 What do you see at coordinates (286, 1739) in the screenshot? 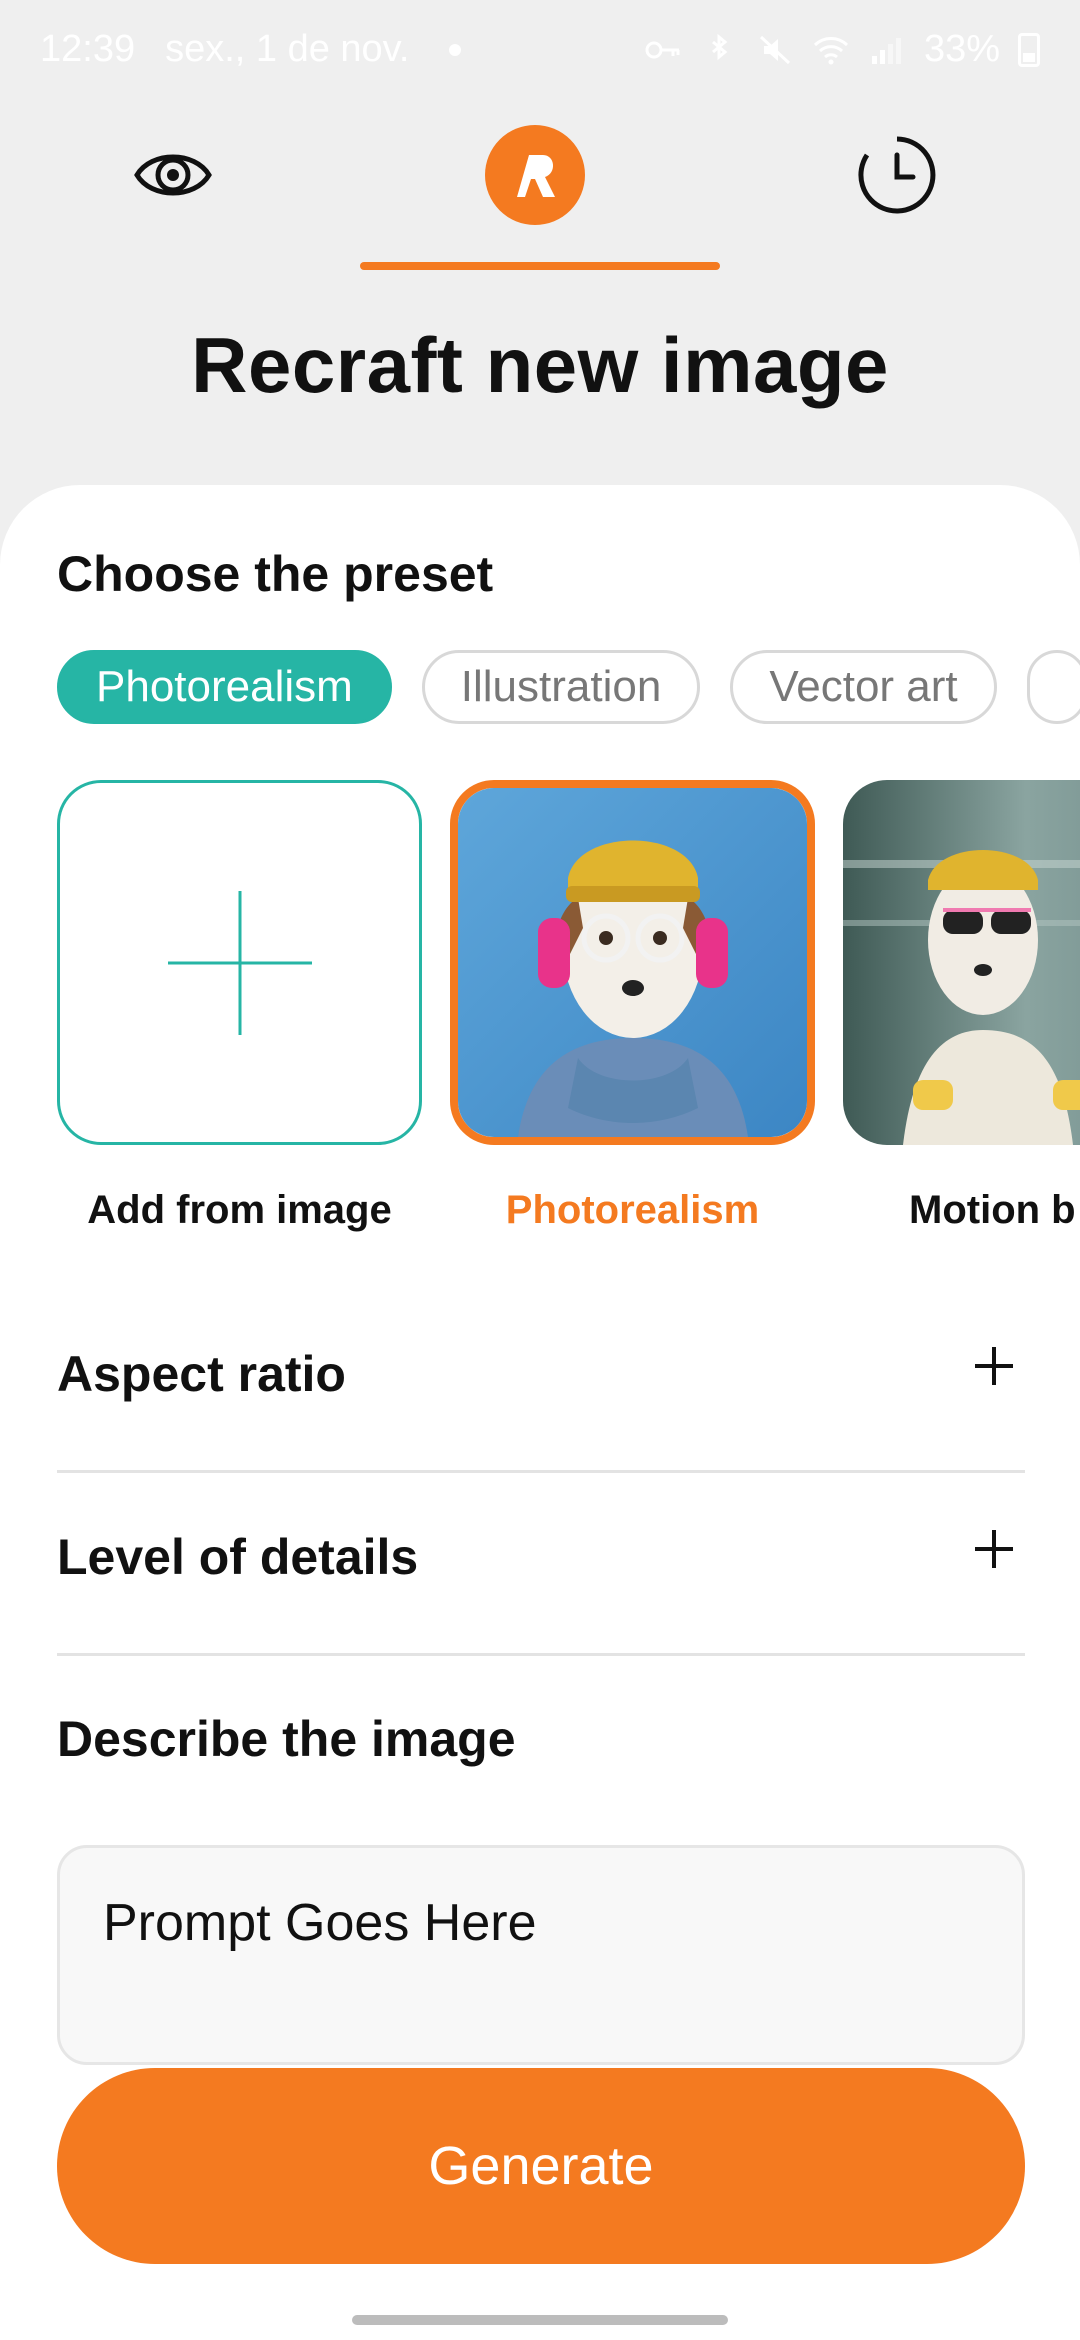
I see `describe-heading: Describe the image` at bounding box center [286, 1739].